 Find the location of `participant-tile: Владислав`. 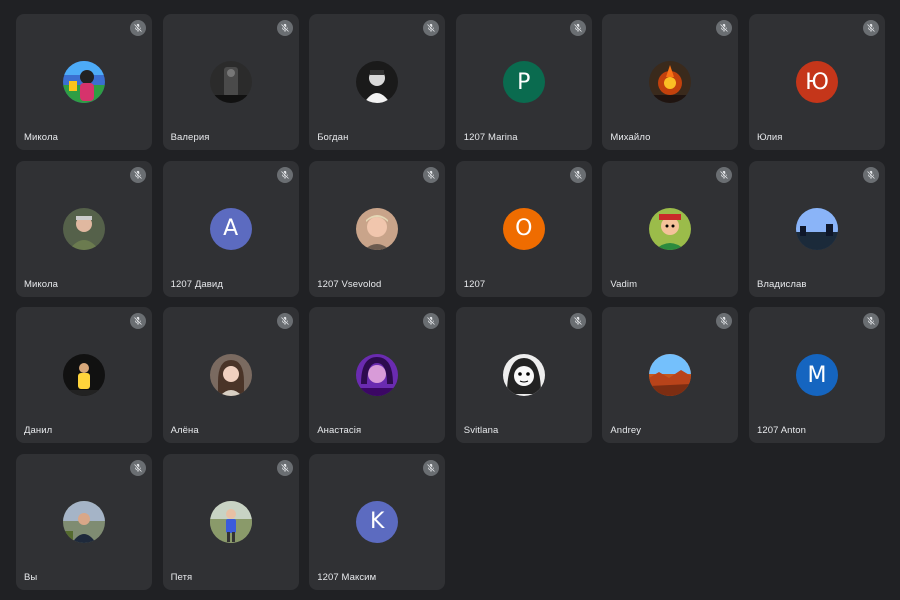

participant-tile: Владислав is located at coordinates (816, 228).